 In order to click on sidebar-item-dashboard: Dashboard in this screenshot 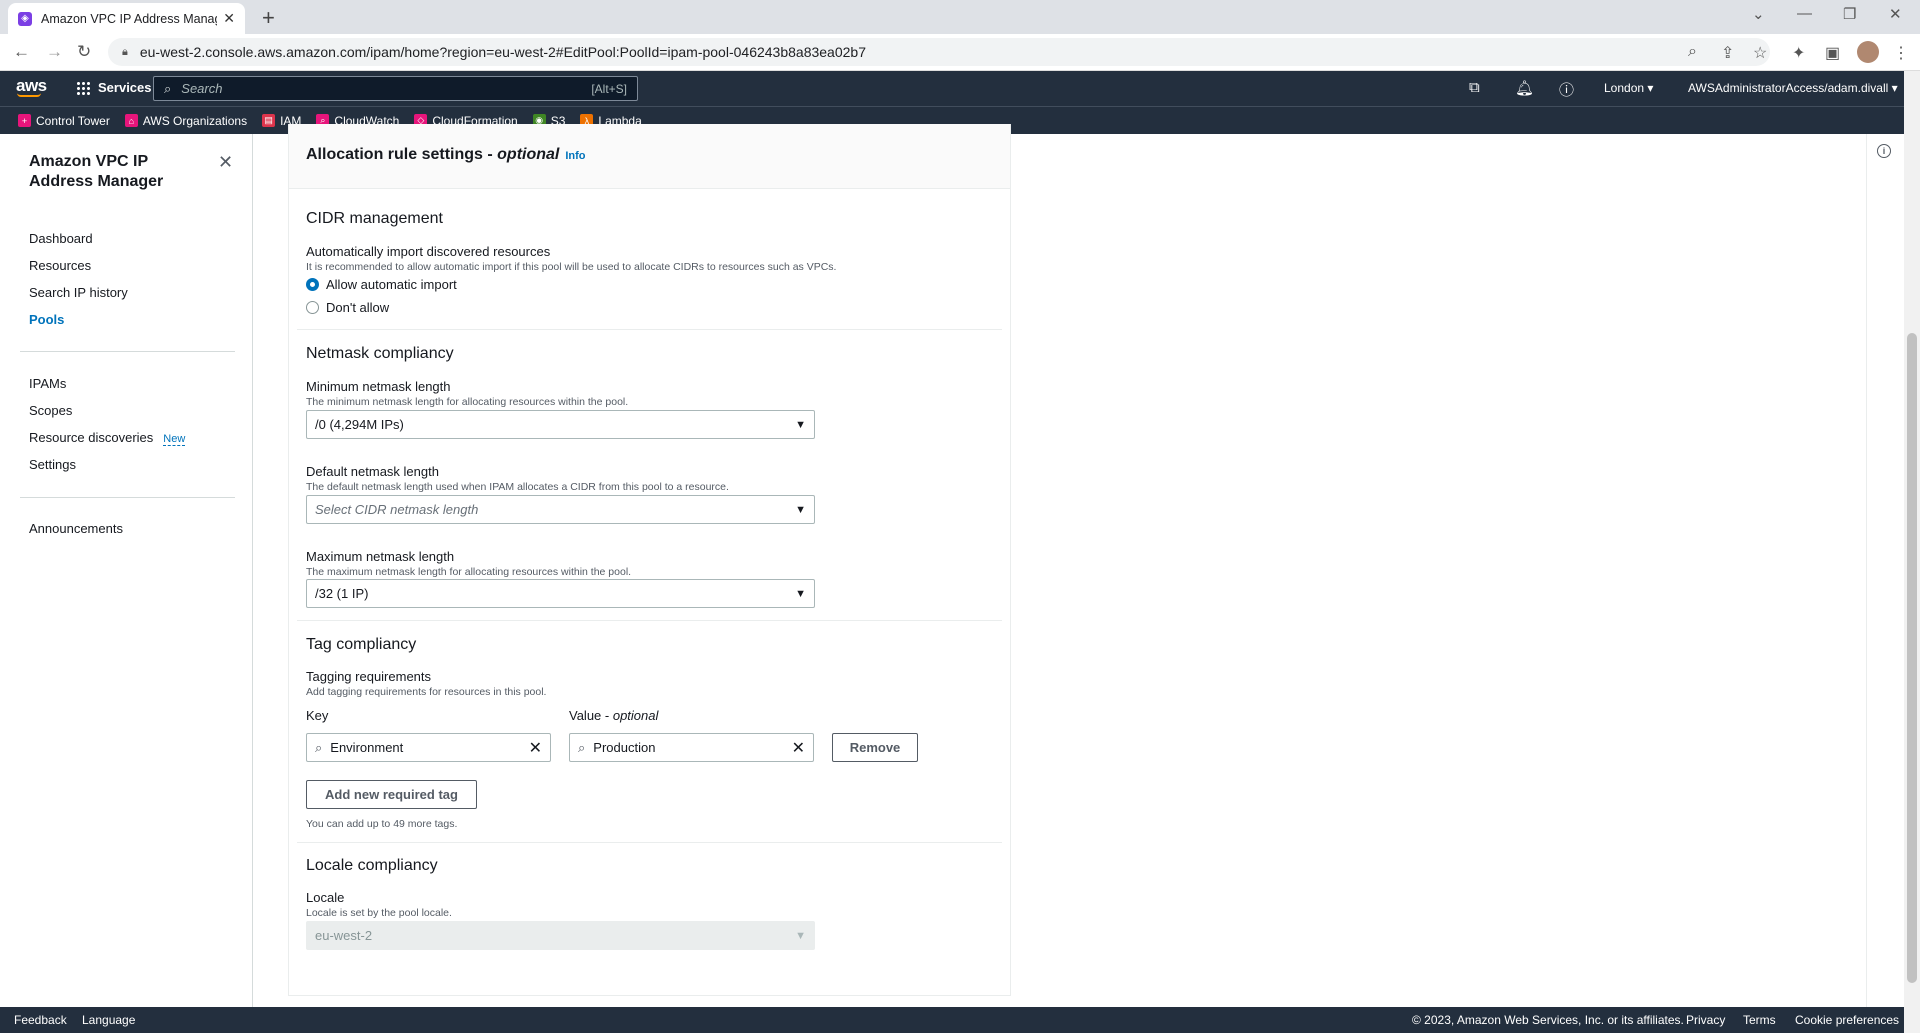, I will do `click(61, 238)`.